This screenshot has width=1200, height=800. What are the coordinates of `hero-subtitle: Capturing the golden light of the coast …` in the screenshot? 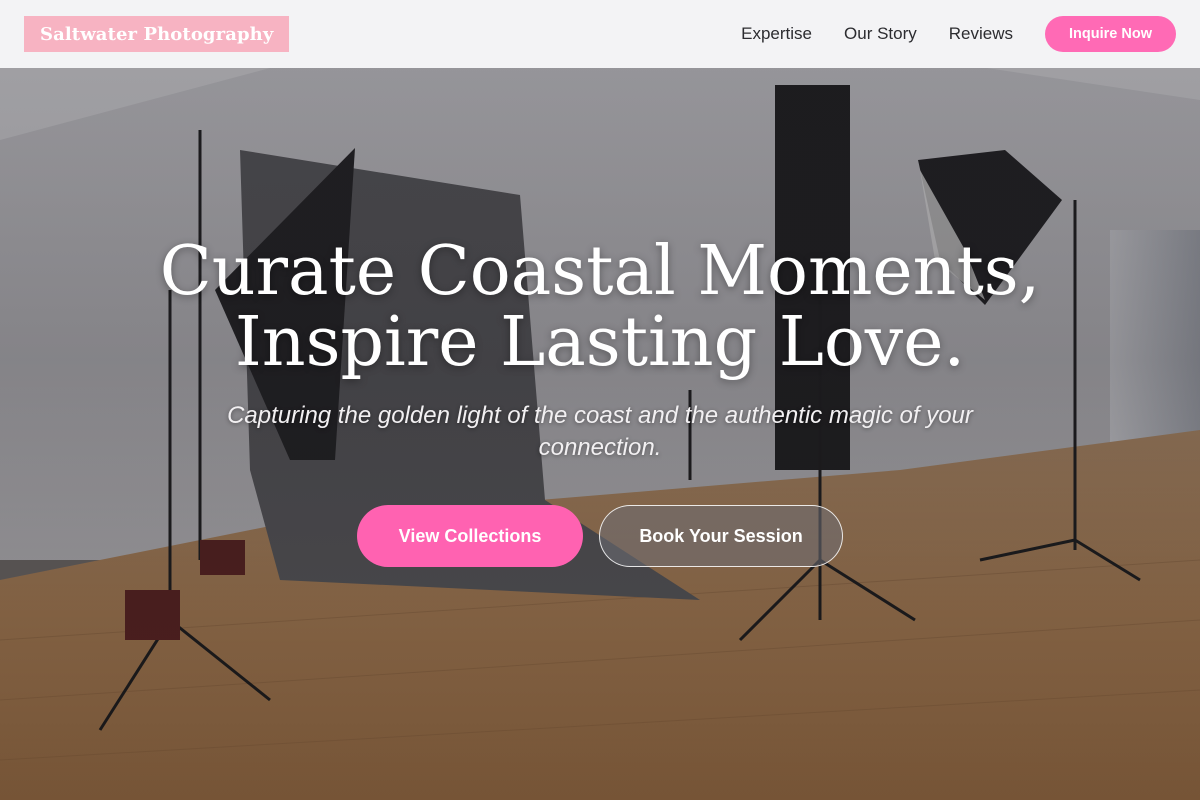 It's located at (600, 431).